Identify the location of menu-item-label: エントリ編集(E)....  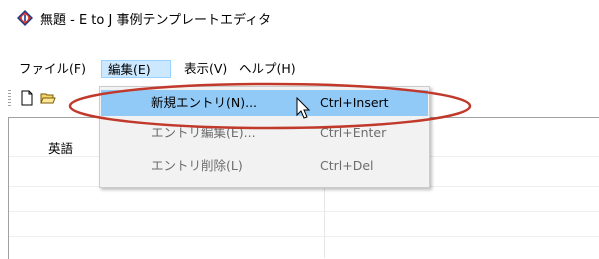
(203, 132).